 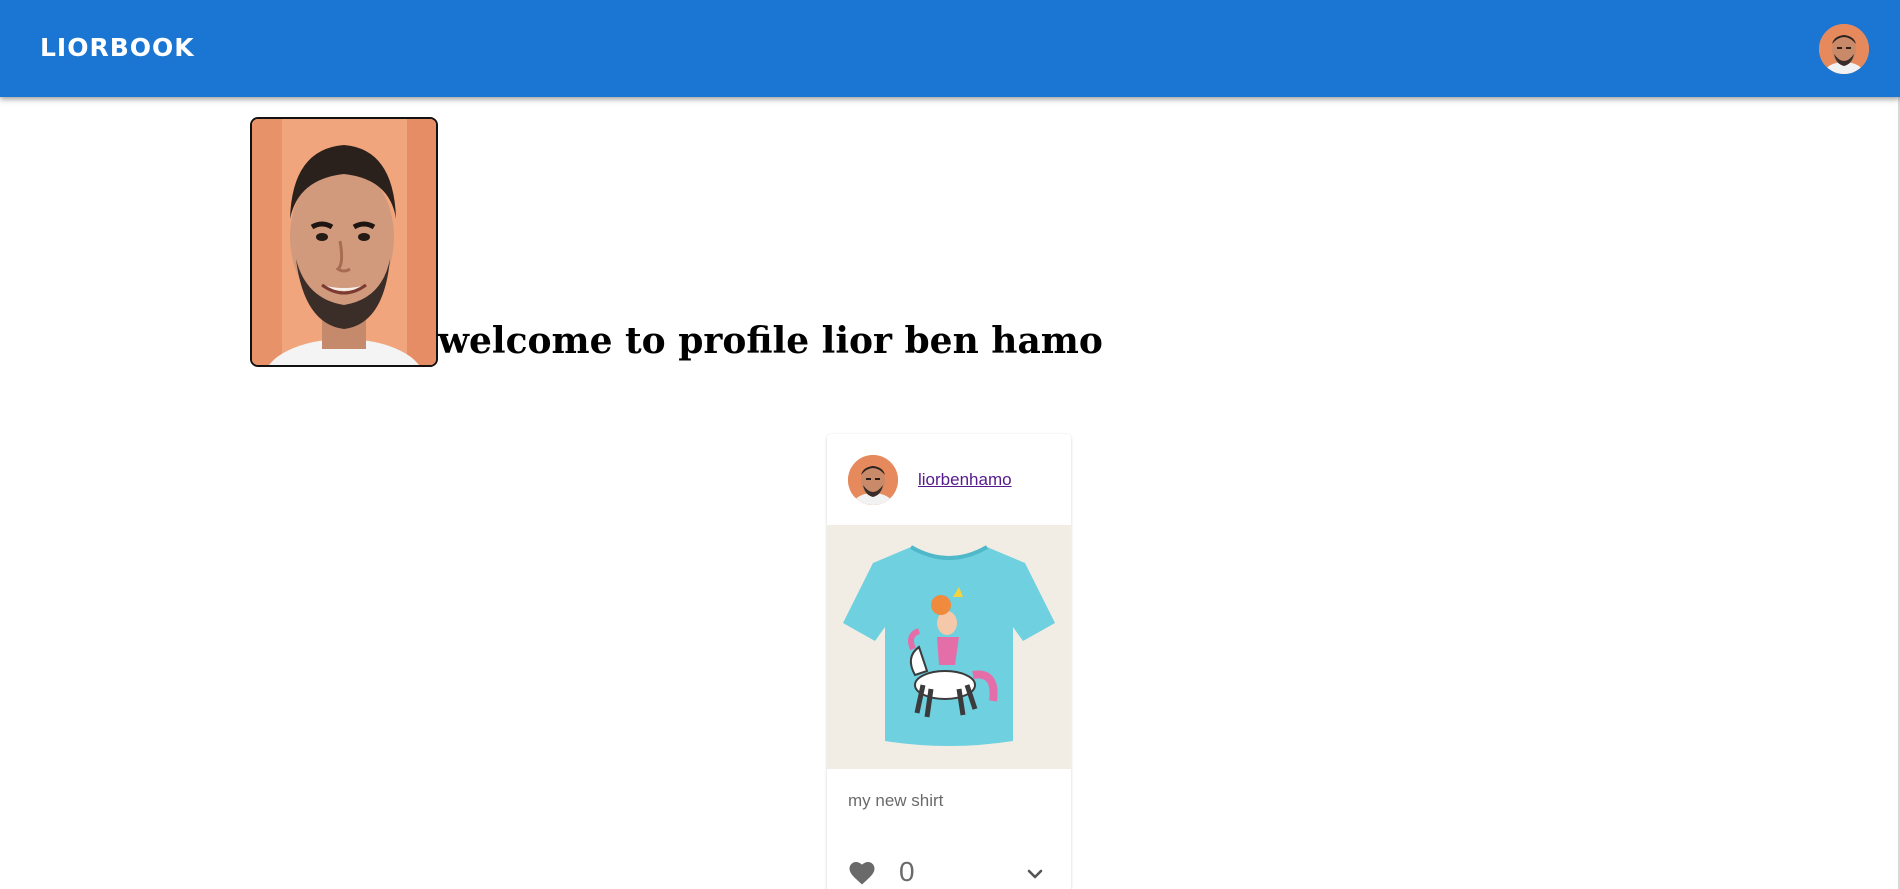 I want to click on like-count: 0, so click(x=907, y=871).